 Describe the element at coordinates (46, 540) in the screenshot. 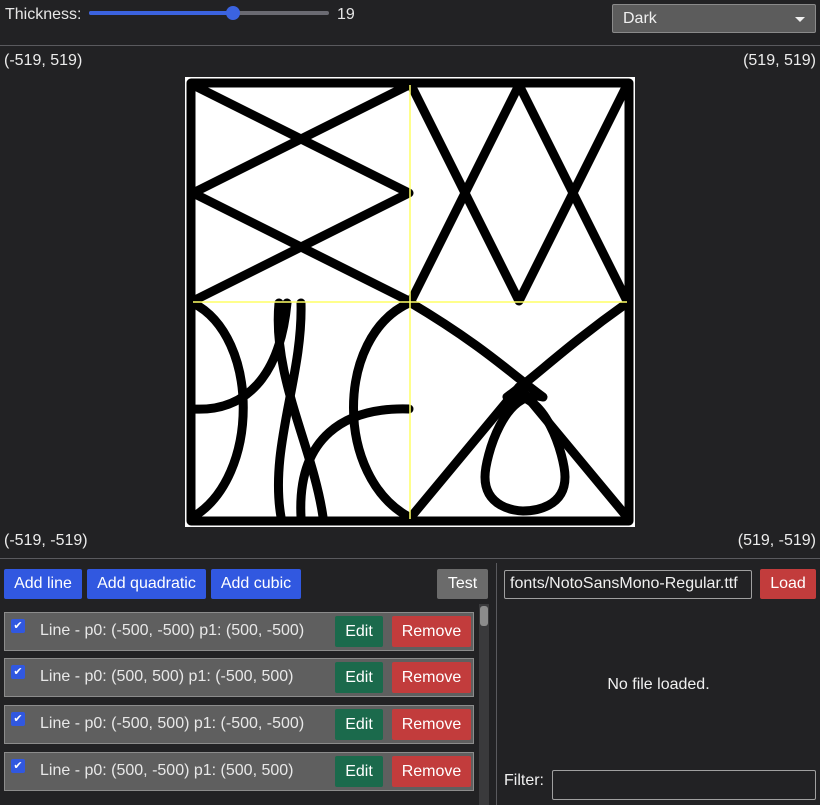

I see `corner-label-bottom-left: (-519, -519)` at that location.